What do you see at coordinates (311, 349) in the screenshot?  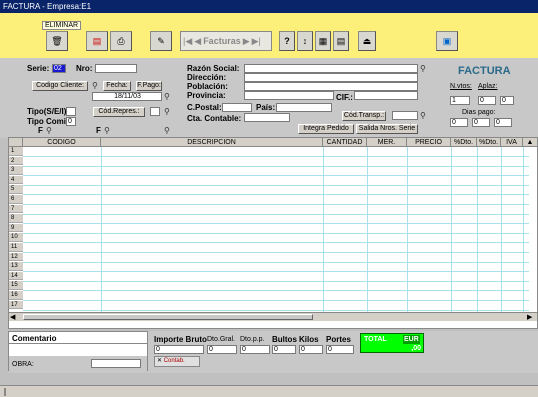 I see `kilos-field: 0` at bounding box center [311, 349].